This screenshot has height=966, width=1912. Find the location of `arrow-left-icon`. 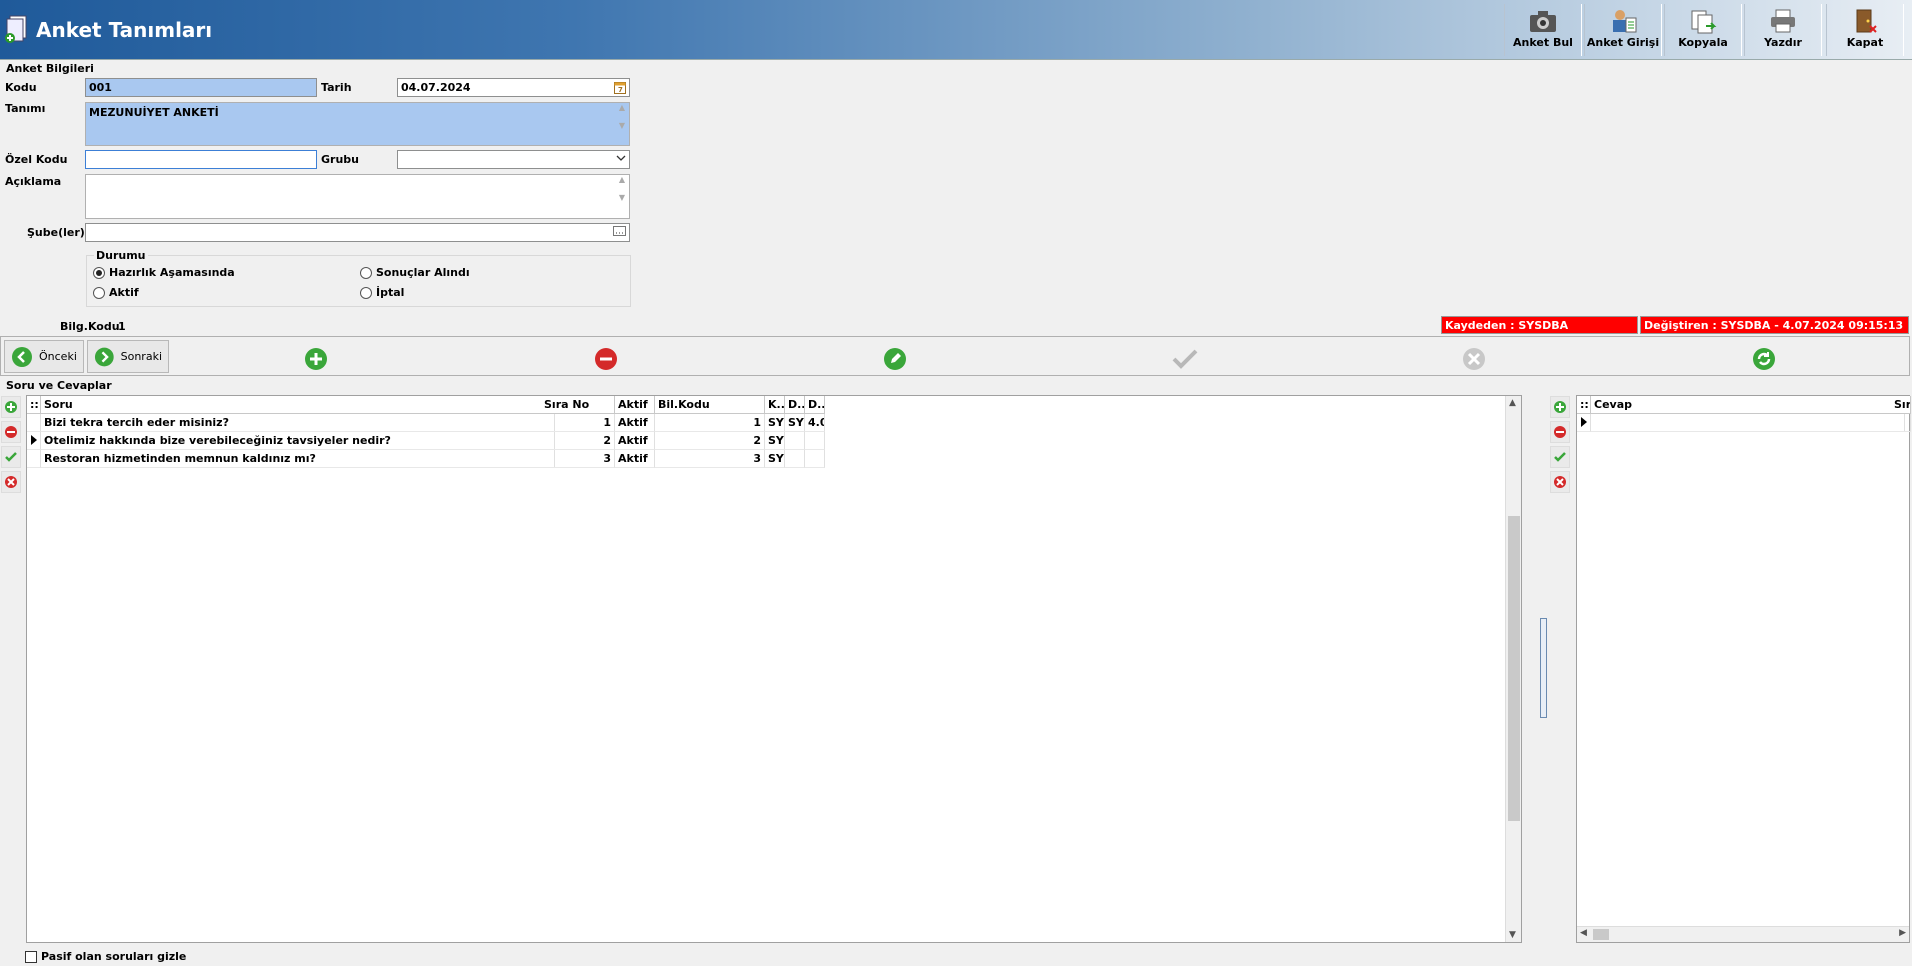

arrow-left-icon is located at coordinates (22, 356).